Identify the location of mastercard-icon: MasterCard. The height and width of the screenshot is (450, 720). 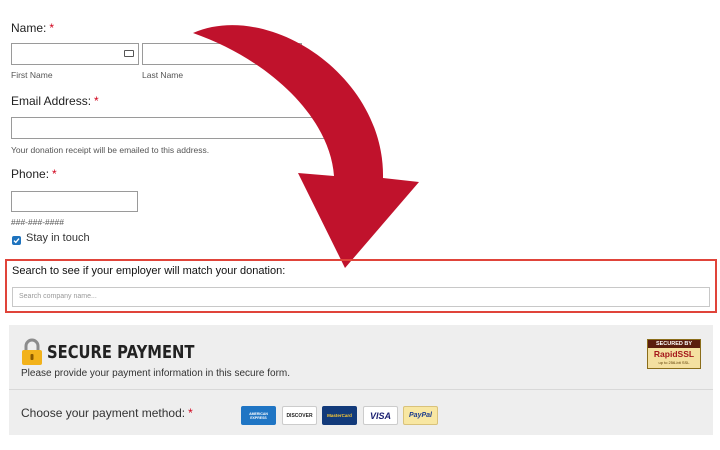
(339, 415).